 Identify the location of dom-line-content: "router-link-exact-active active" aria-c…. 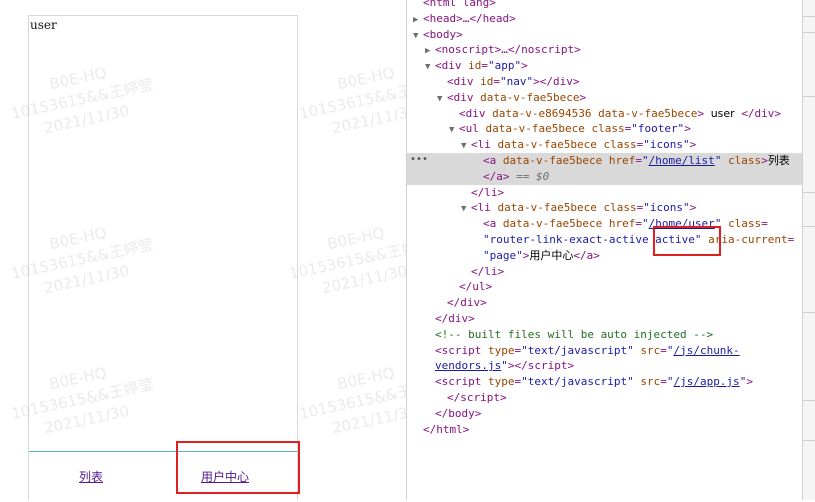
(639, 239).